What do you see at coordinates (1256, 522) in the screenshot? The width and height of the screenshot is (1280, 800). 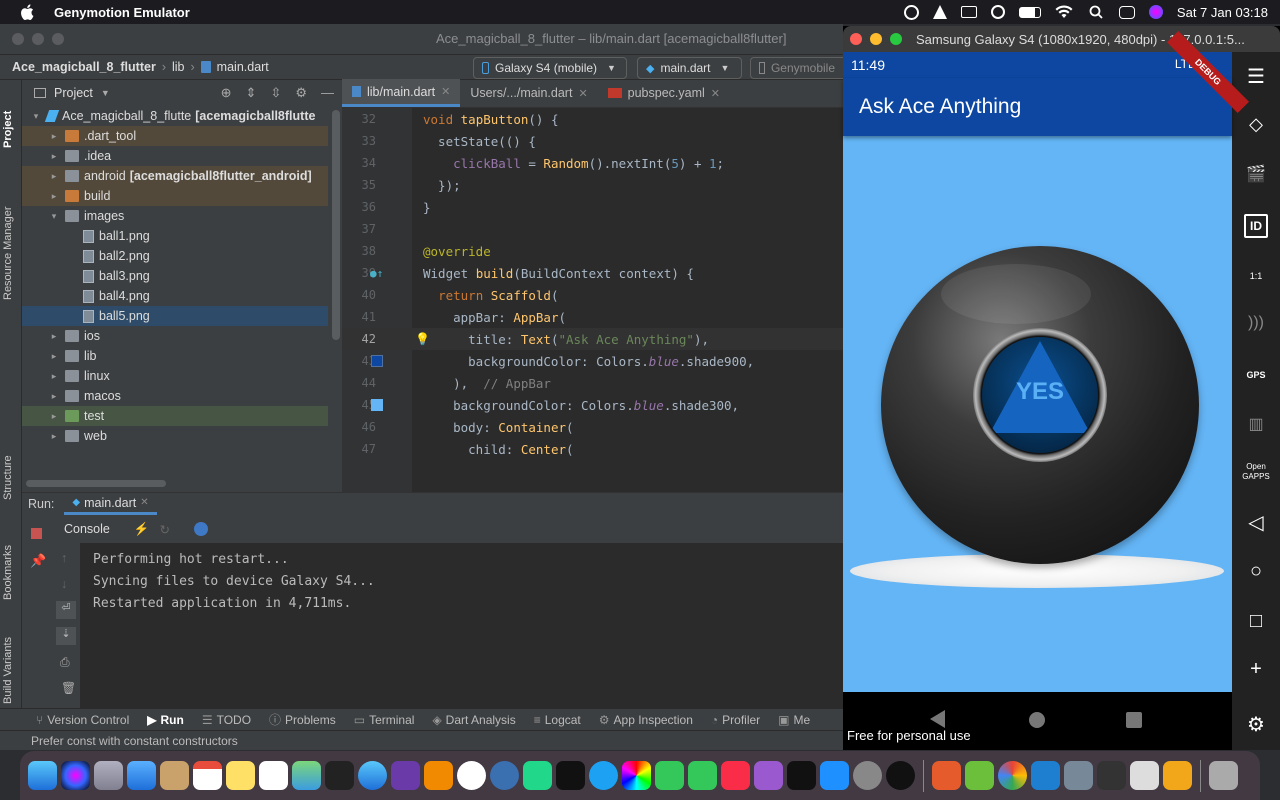 I see `back-icon: ◁` at bounding box center [1256, 522].